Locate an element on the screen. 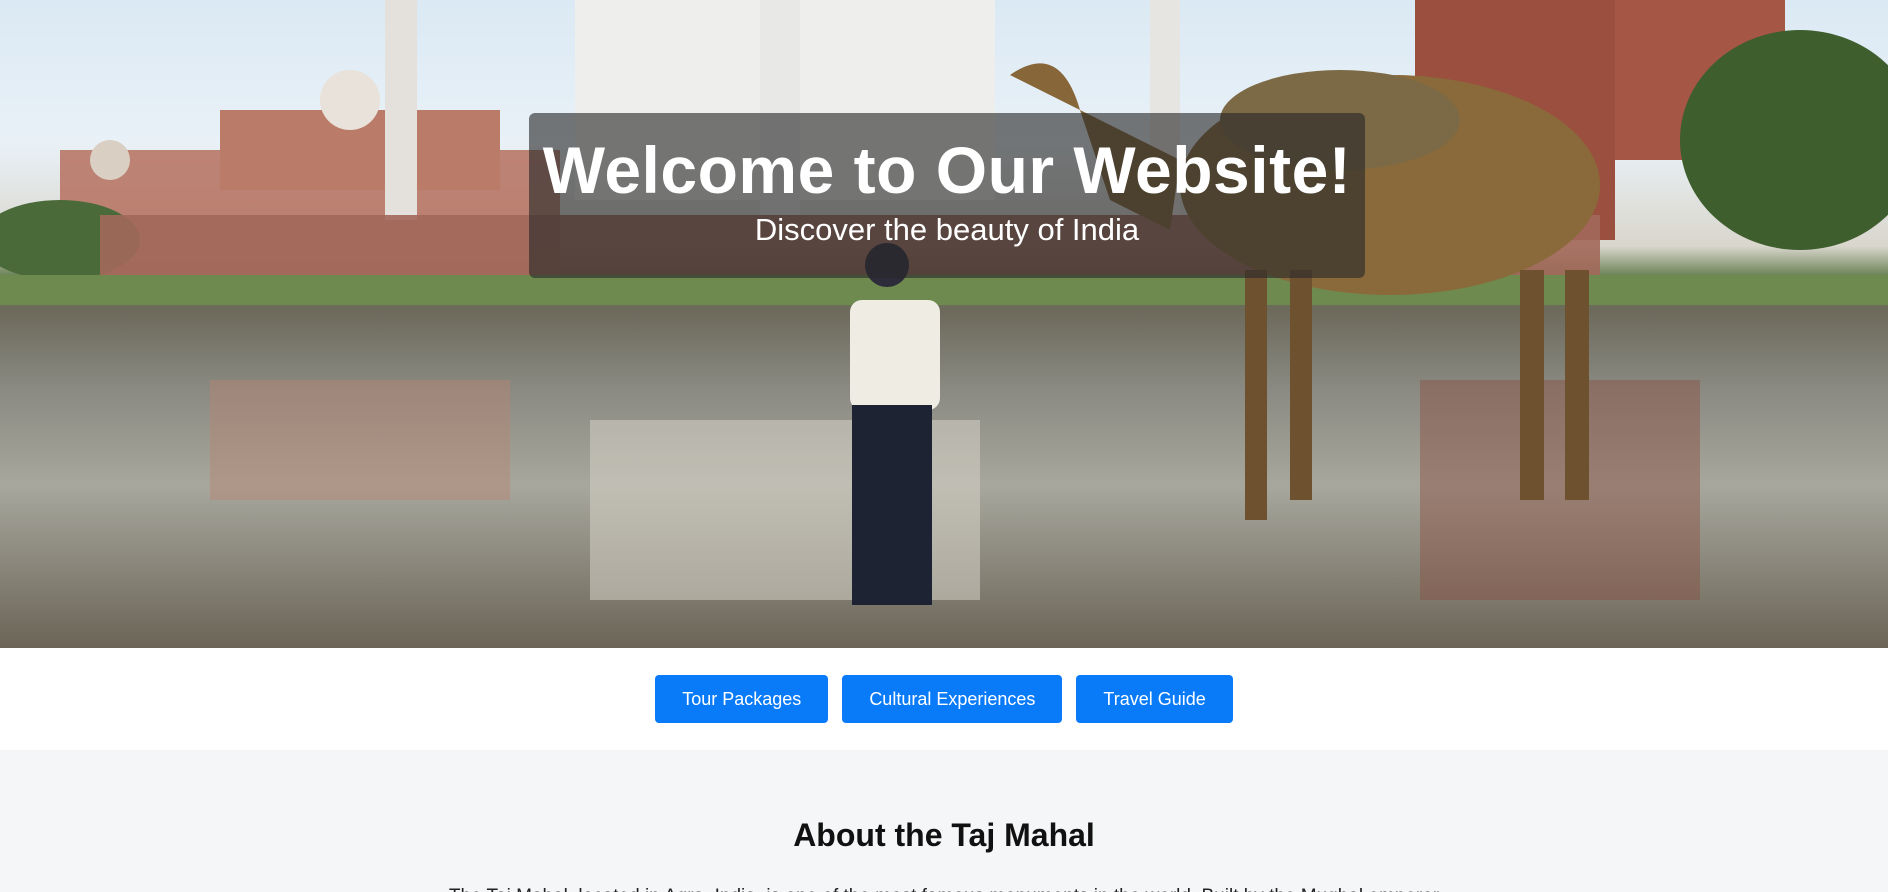  cultural-experiences-button: Cultural Experiences is located at coordinates (952, 699).